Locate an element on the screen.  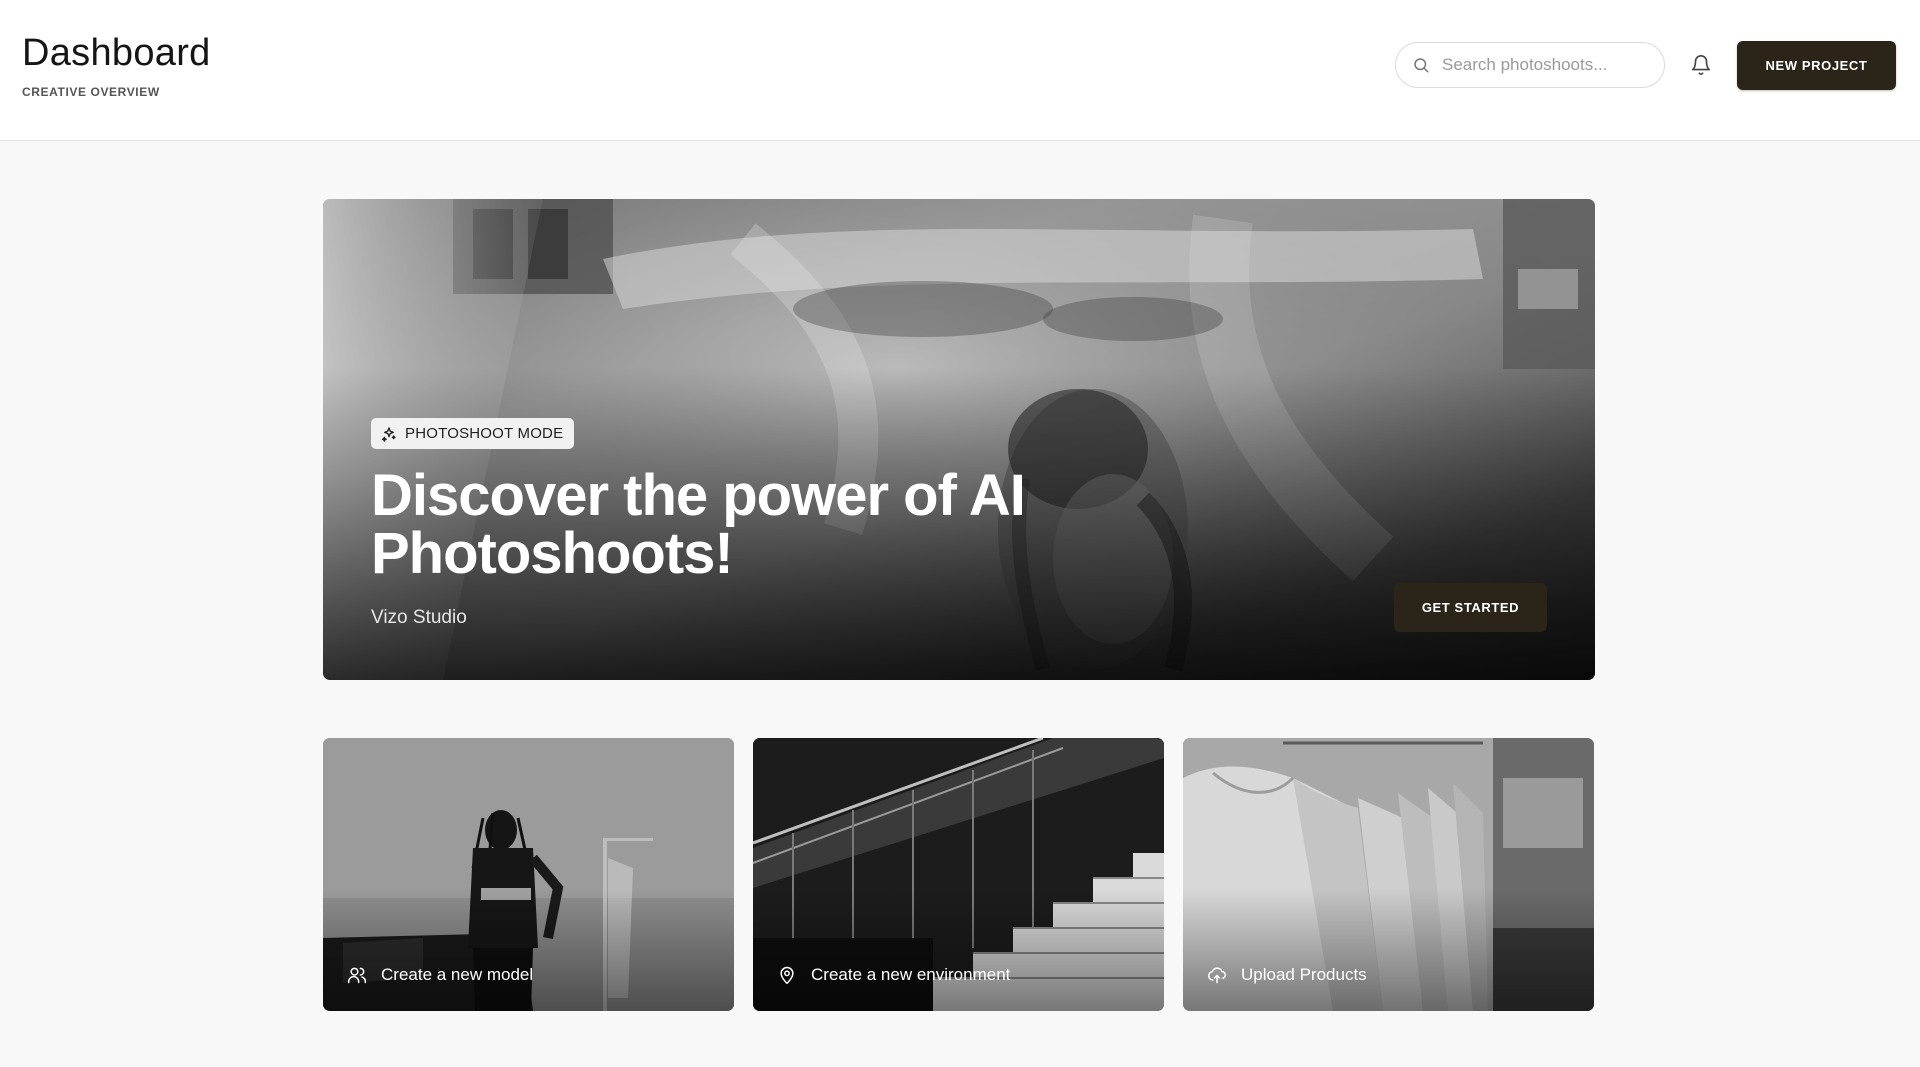
photoshoot-mode-badge: PHOTOSHOOT MODE is located at coordinates (473, 433).